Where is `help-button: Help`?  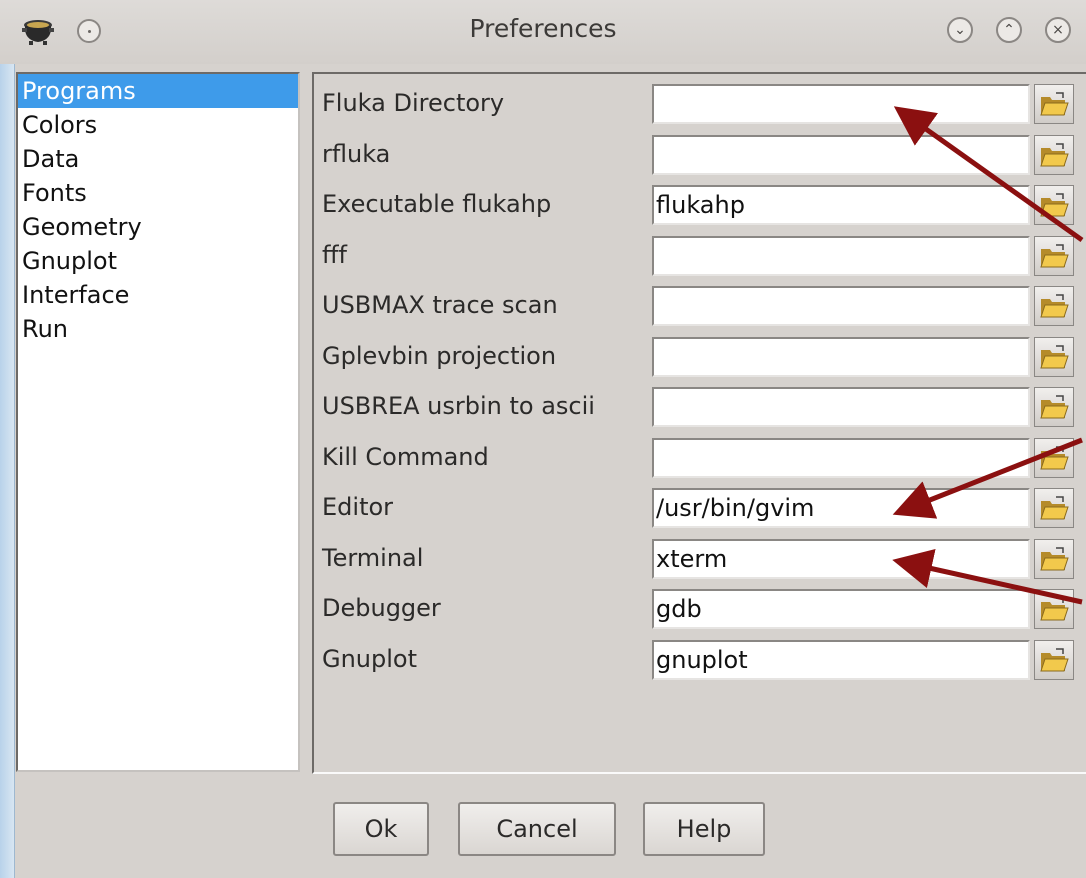 help-button: Help is located at coordinates (704, 829).